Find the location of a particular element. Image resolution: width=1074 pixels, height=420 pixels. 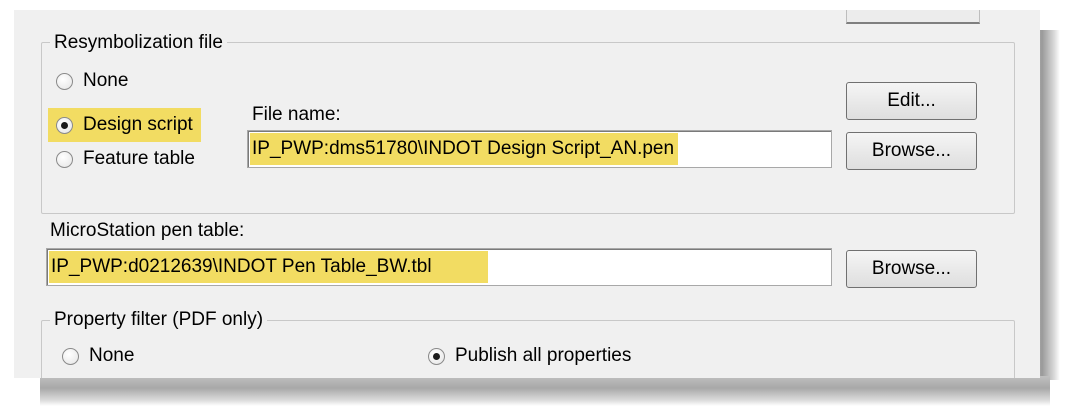

resymbolization-legend: Resymbolization file is located at coordinates (138, 43).